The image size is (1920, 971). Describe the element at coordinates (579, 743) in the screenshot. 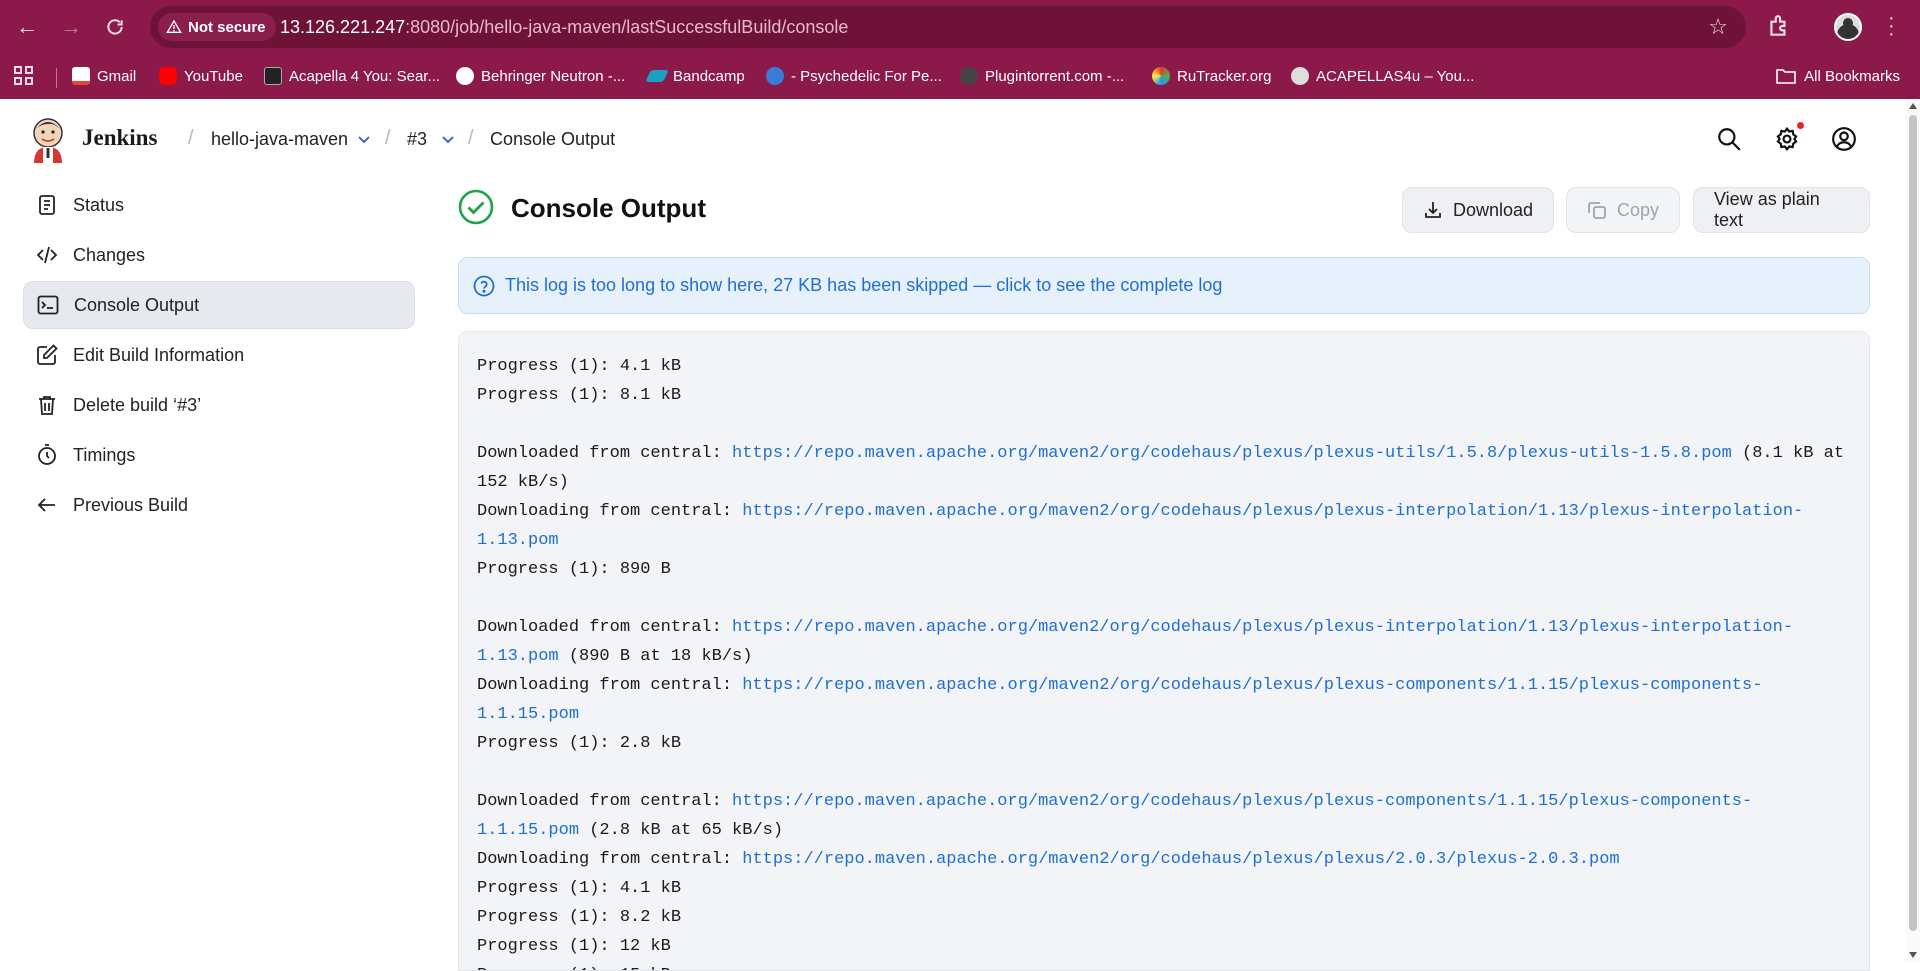

I see `console-line: Progress (1): 2.8 kB` at that location.